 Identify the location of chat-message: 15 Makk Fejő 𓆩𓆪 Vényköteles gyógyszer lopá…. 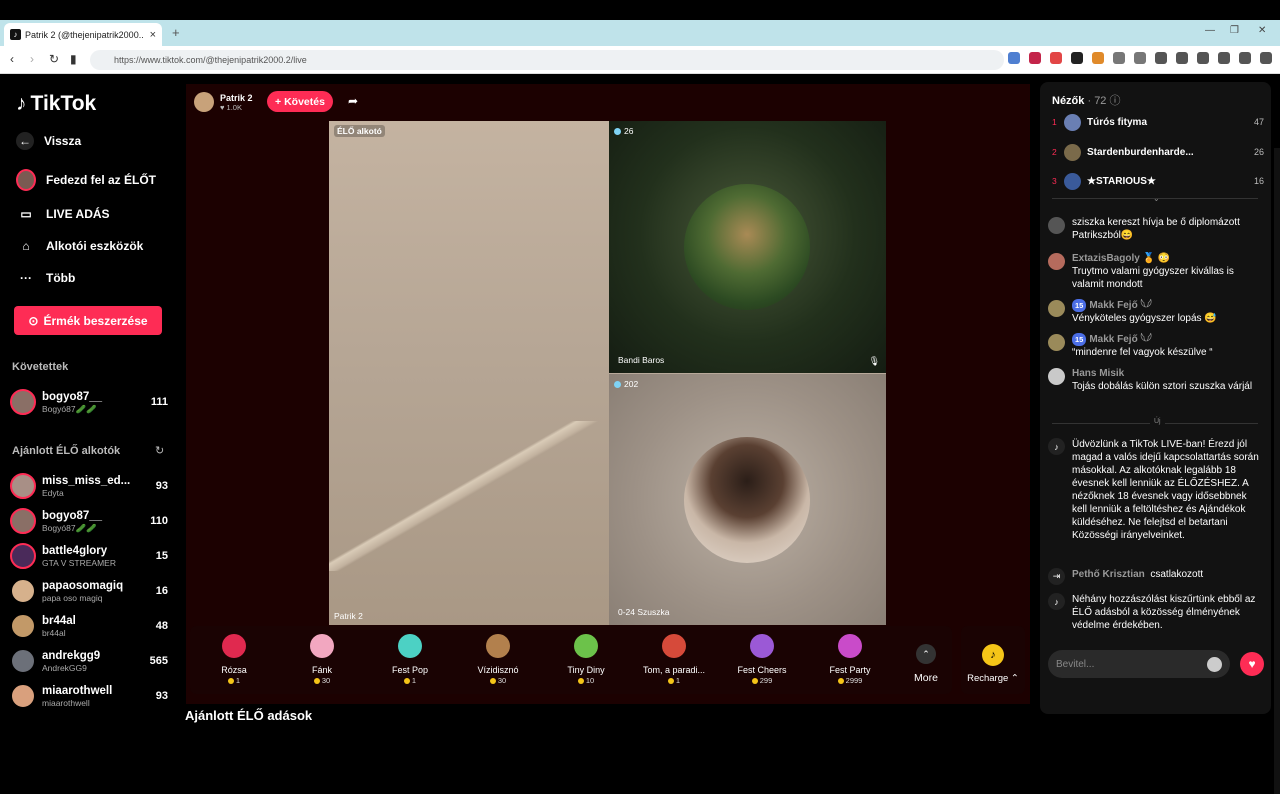
(1156, 312).